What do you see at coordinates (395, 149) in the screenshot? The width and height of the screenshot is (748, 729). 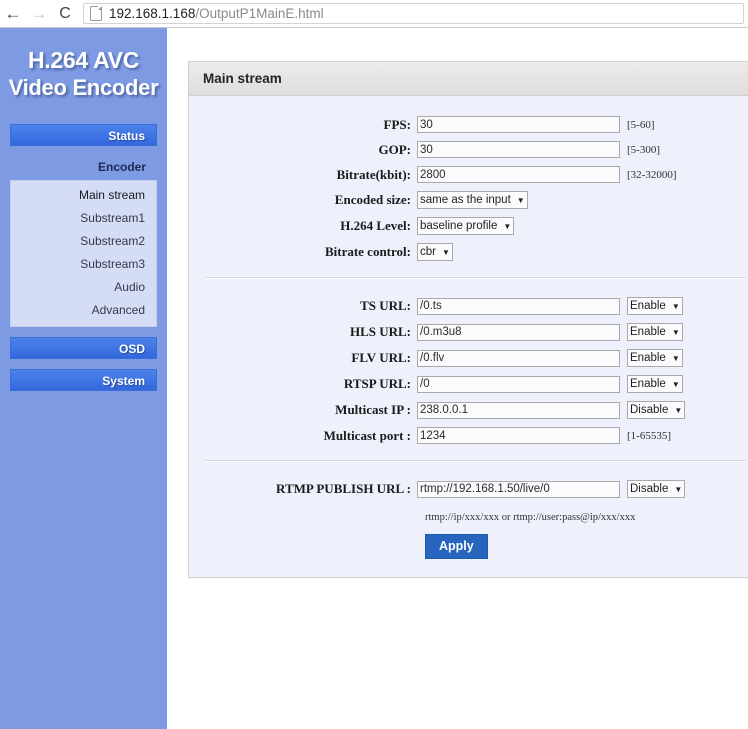 I see `gop-label: GOP:` at bounding box center [395, 149].